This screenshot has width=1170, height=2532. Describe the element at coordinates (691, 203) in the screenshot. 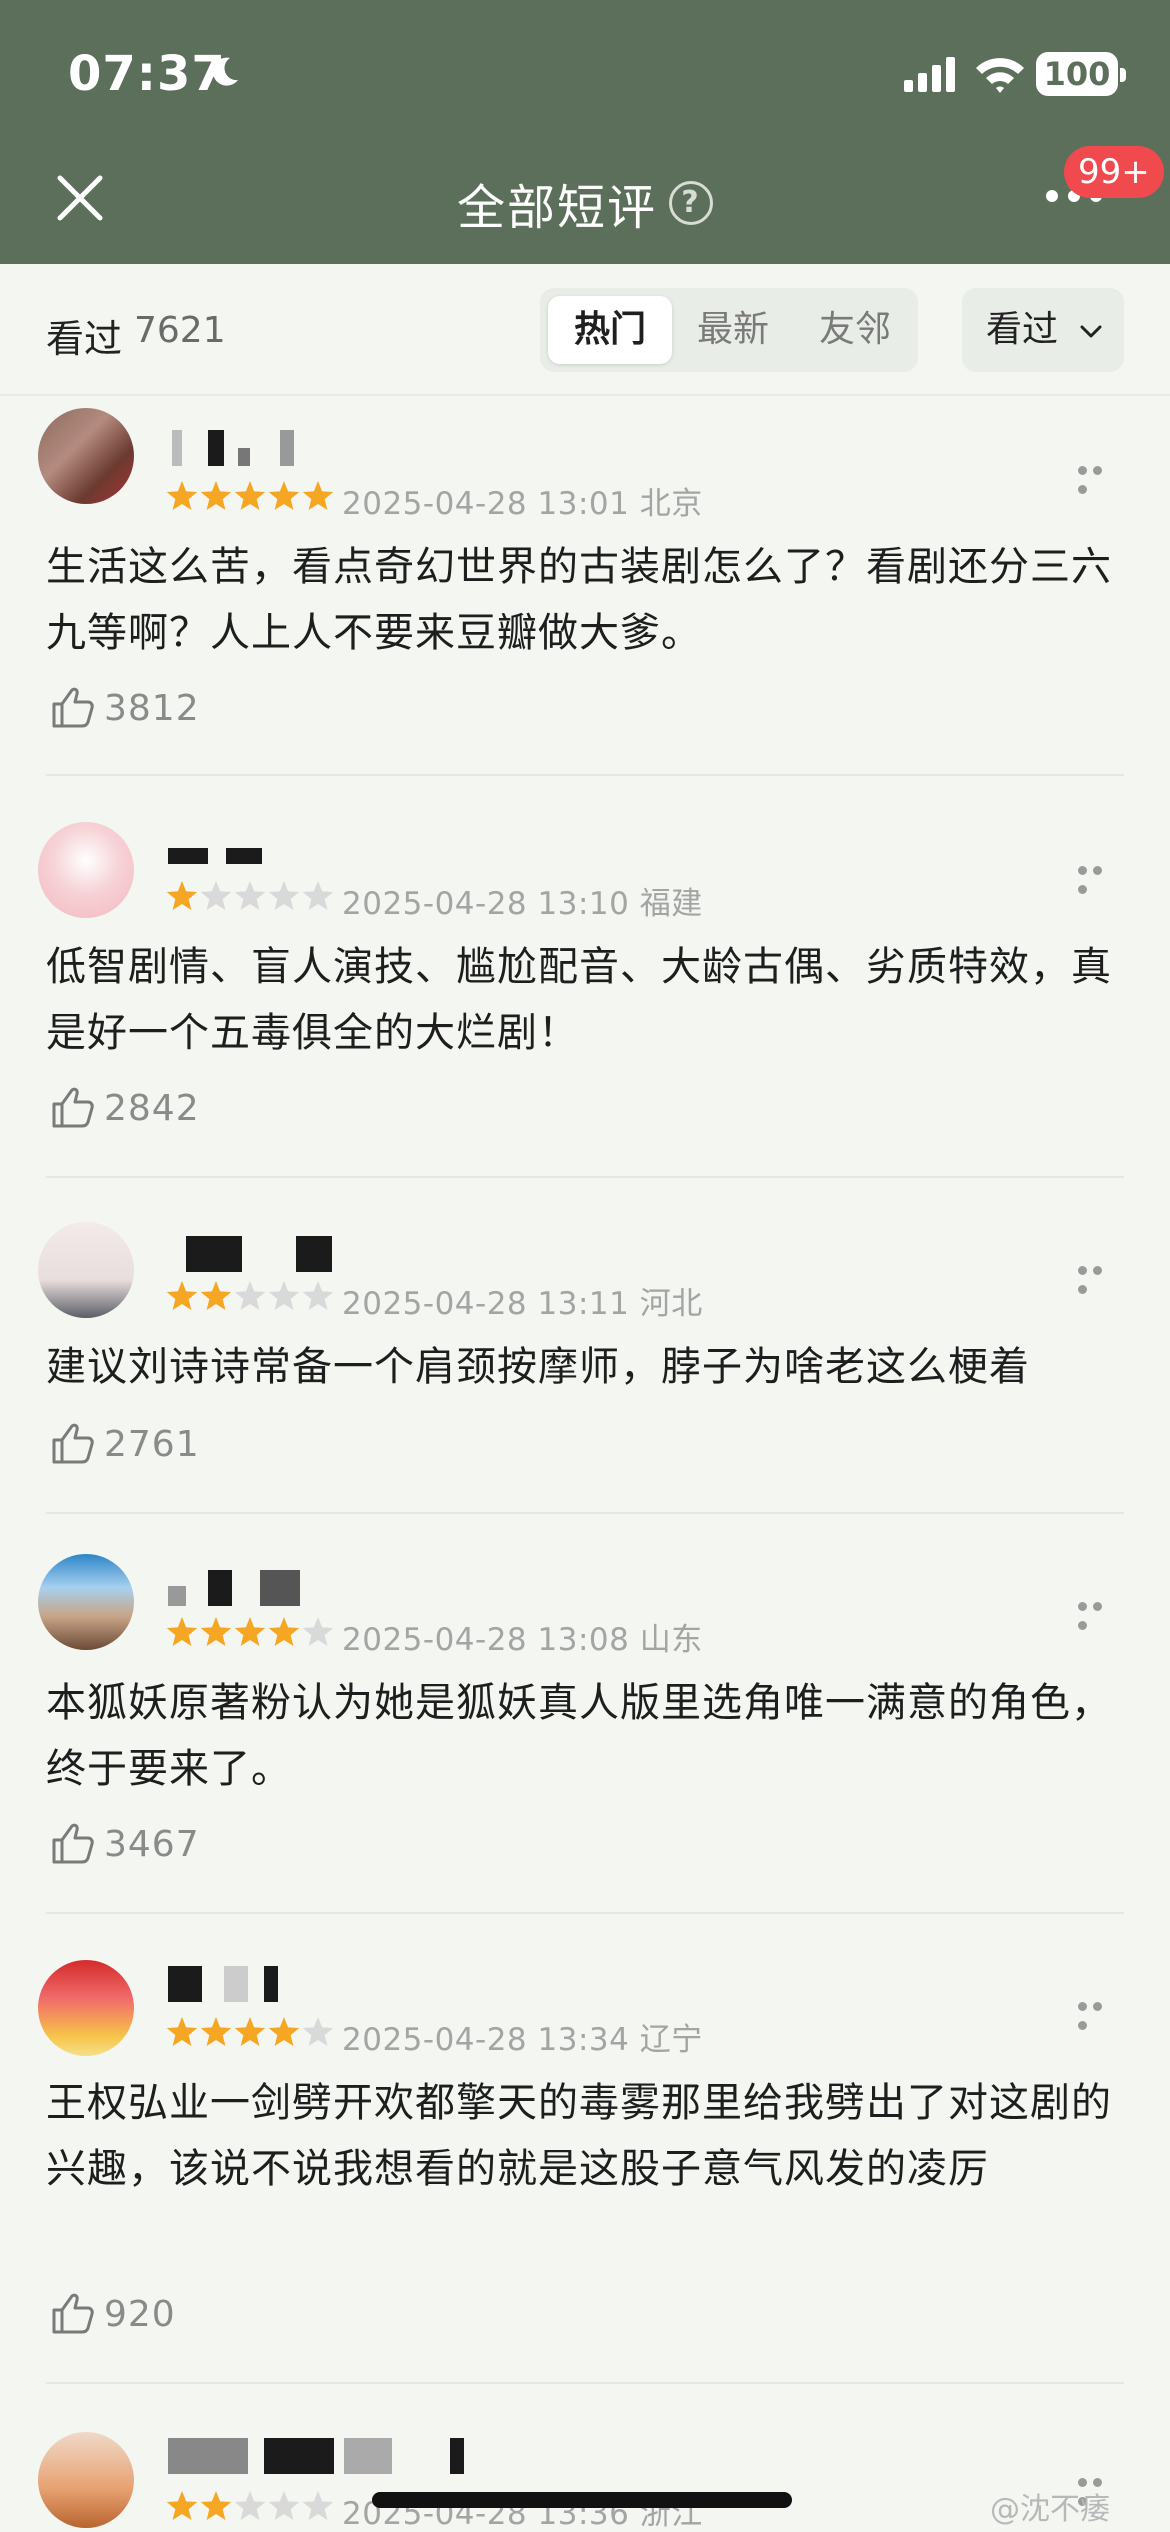

I see `help-icon: ?` at that location.